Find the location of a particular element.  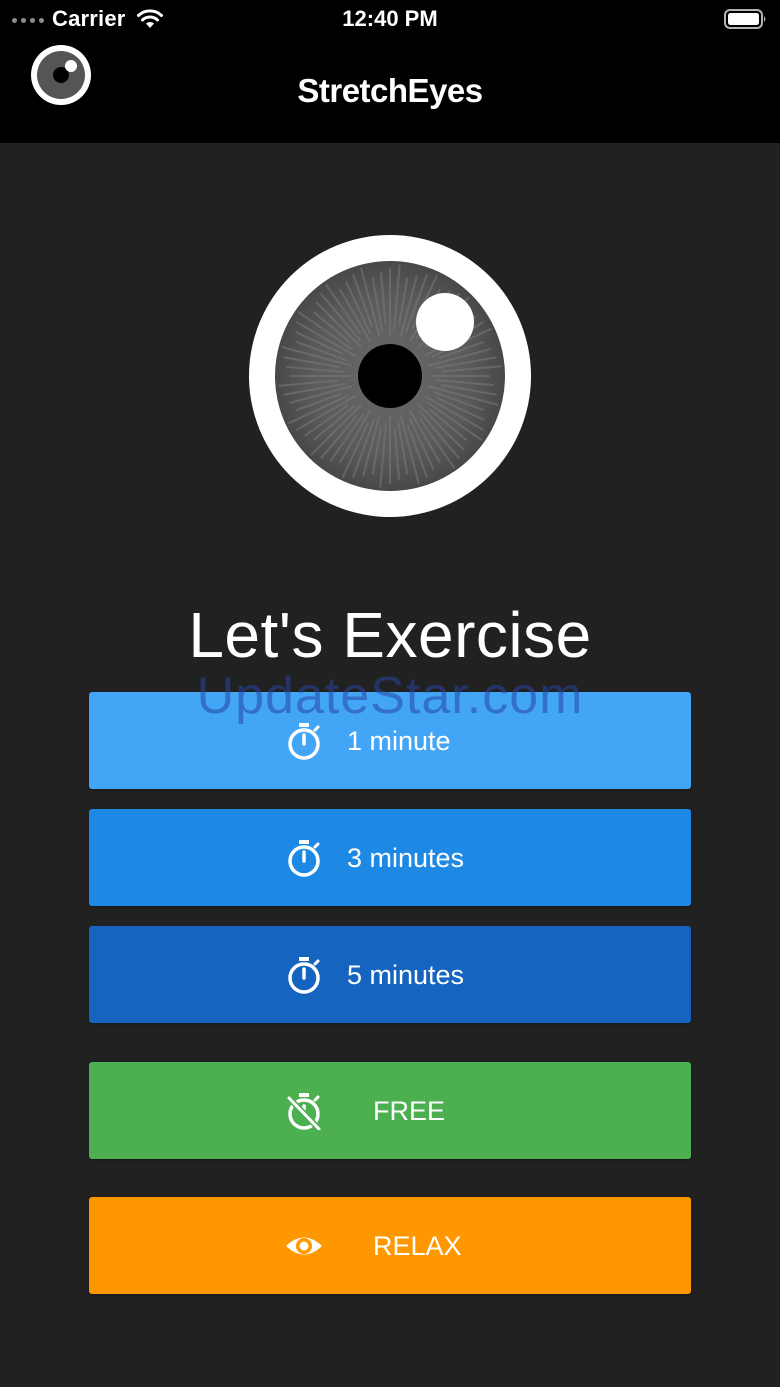

button-label: RELAX is located at coordinates (417, 1246).